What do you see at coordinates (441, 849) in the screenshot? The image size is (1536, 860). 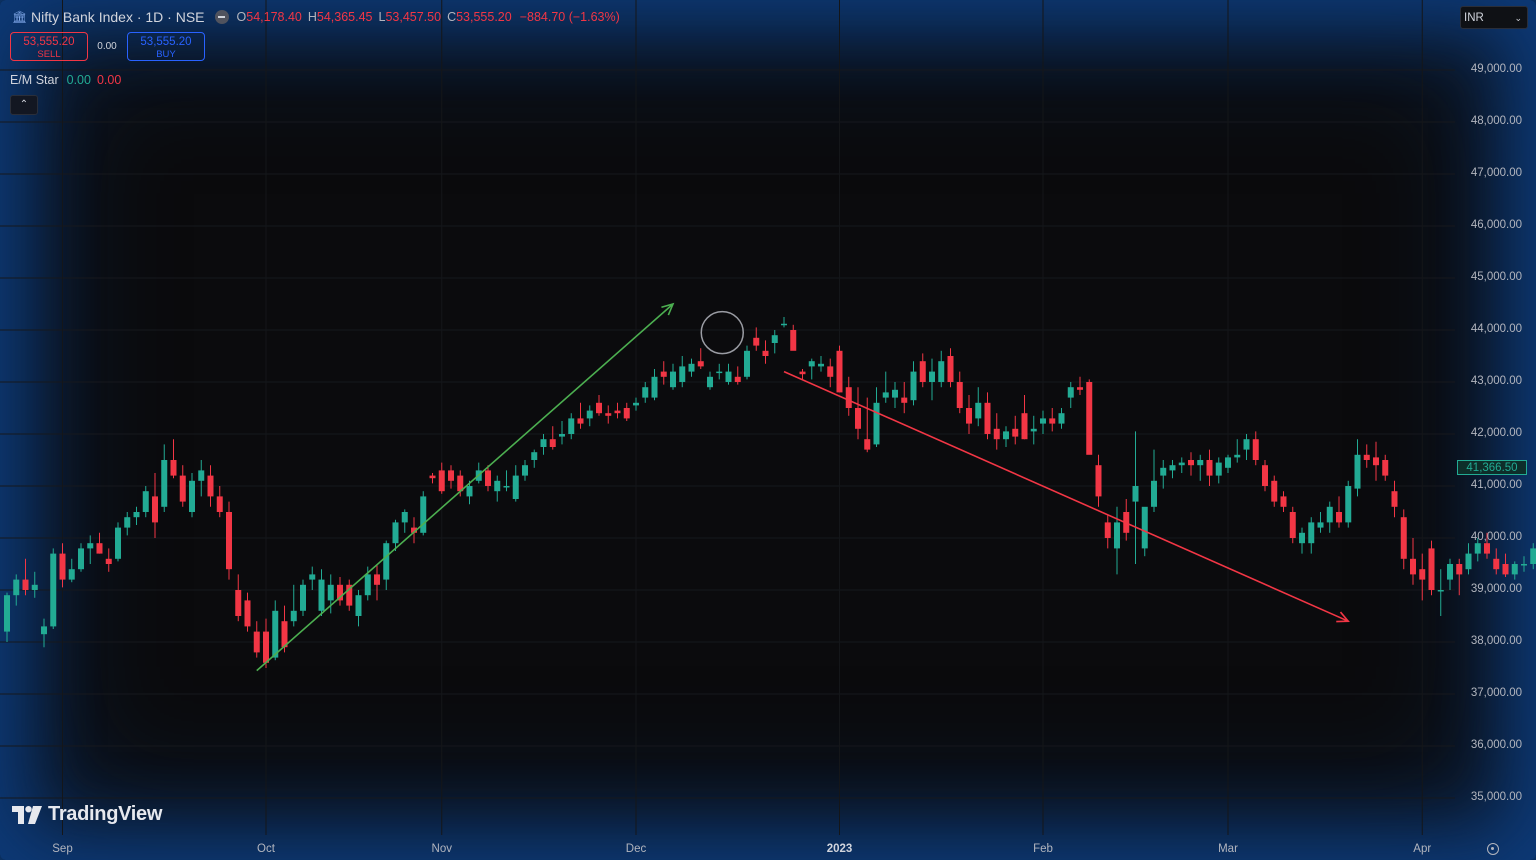 I see `time-tick-label: Nov` at bounding box center [441, 849].